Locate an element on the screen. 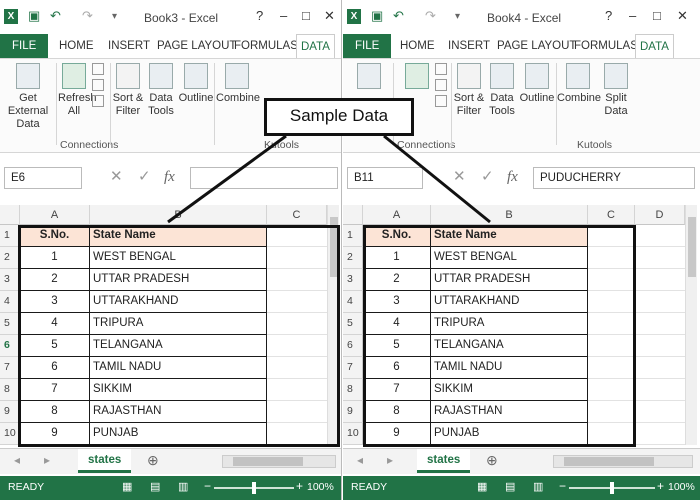  cell-state-name: TELANGANA is located at coordinates (509, 346).